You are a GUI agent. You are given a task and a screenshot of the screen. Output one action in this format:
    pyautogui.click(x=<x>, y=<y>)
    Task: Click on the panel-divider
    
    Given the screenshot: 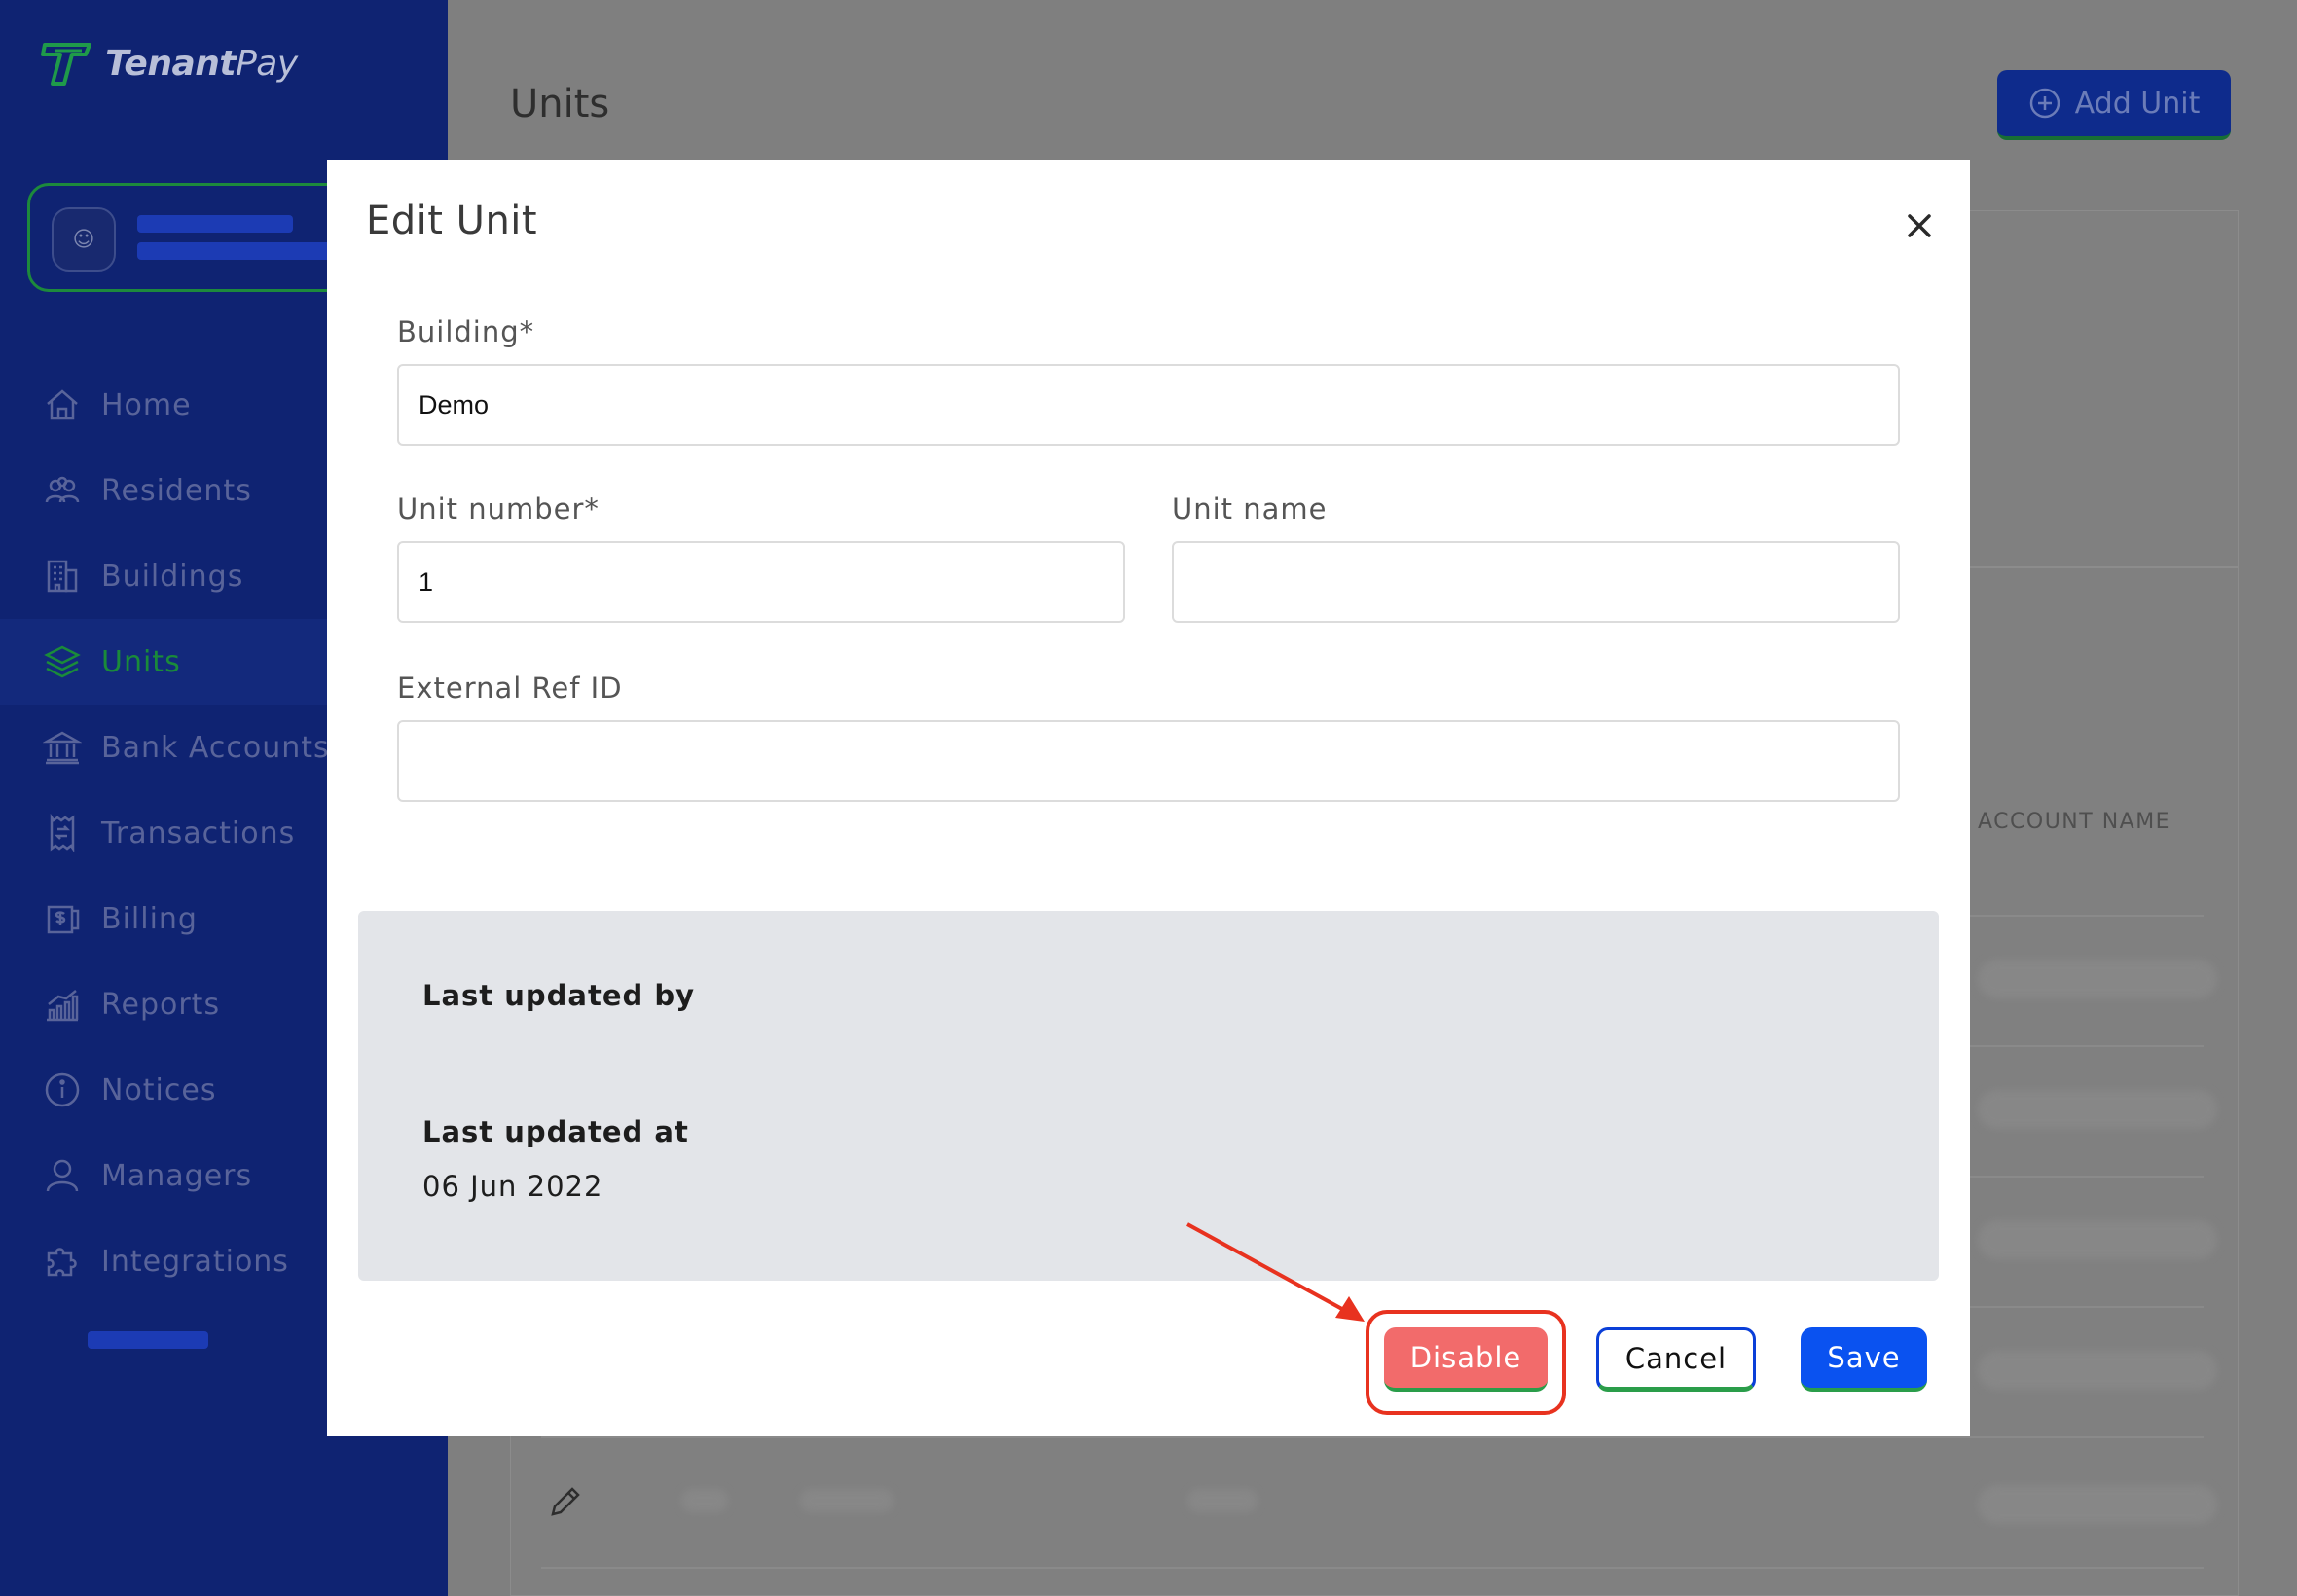 What is the action you would take?
    pyautogui.click(x=2102, y=567)
    